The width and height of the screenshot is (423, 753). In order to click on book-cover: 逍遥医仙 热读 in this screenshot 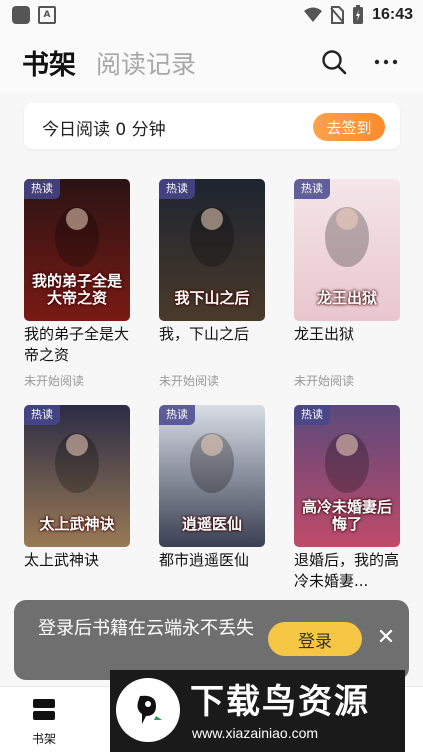, I will do `click(212, 476)`.